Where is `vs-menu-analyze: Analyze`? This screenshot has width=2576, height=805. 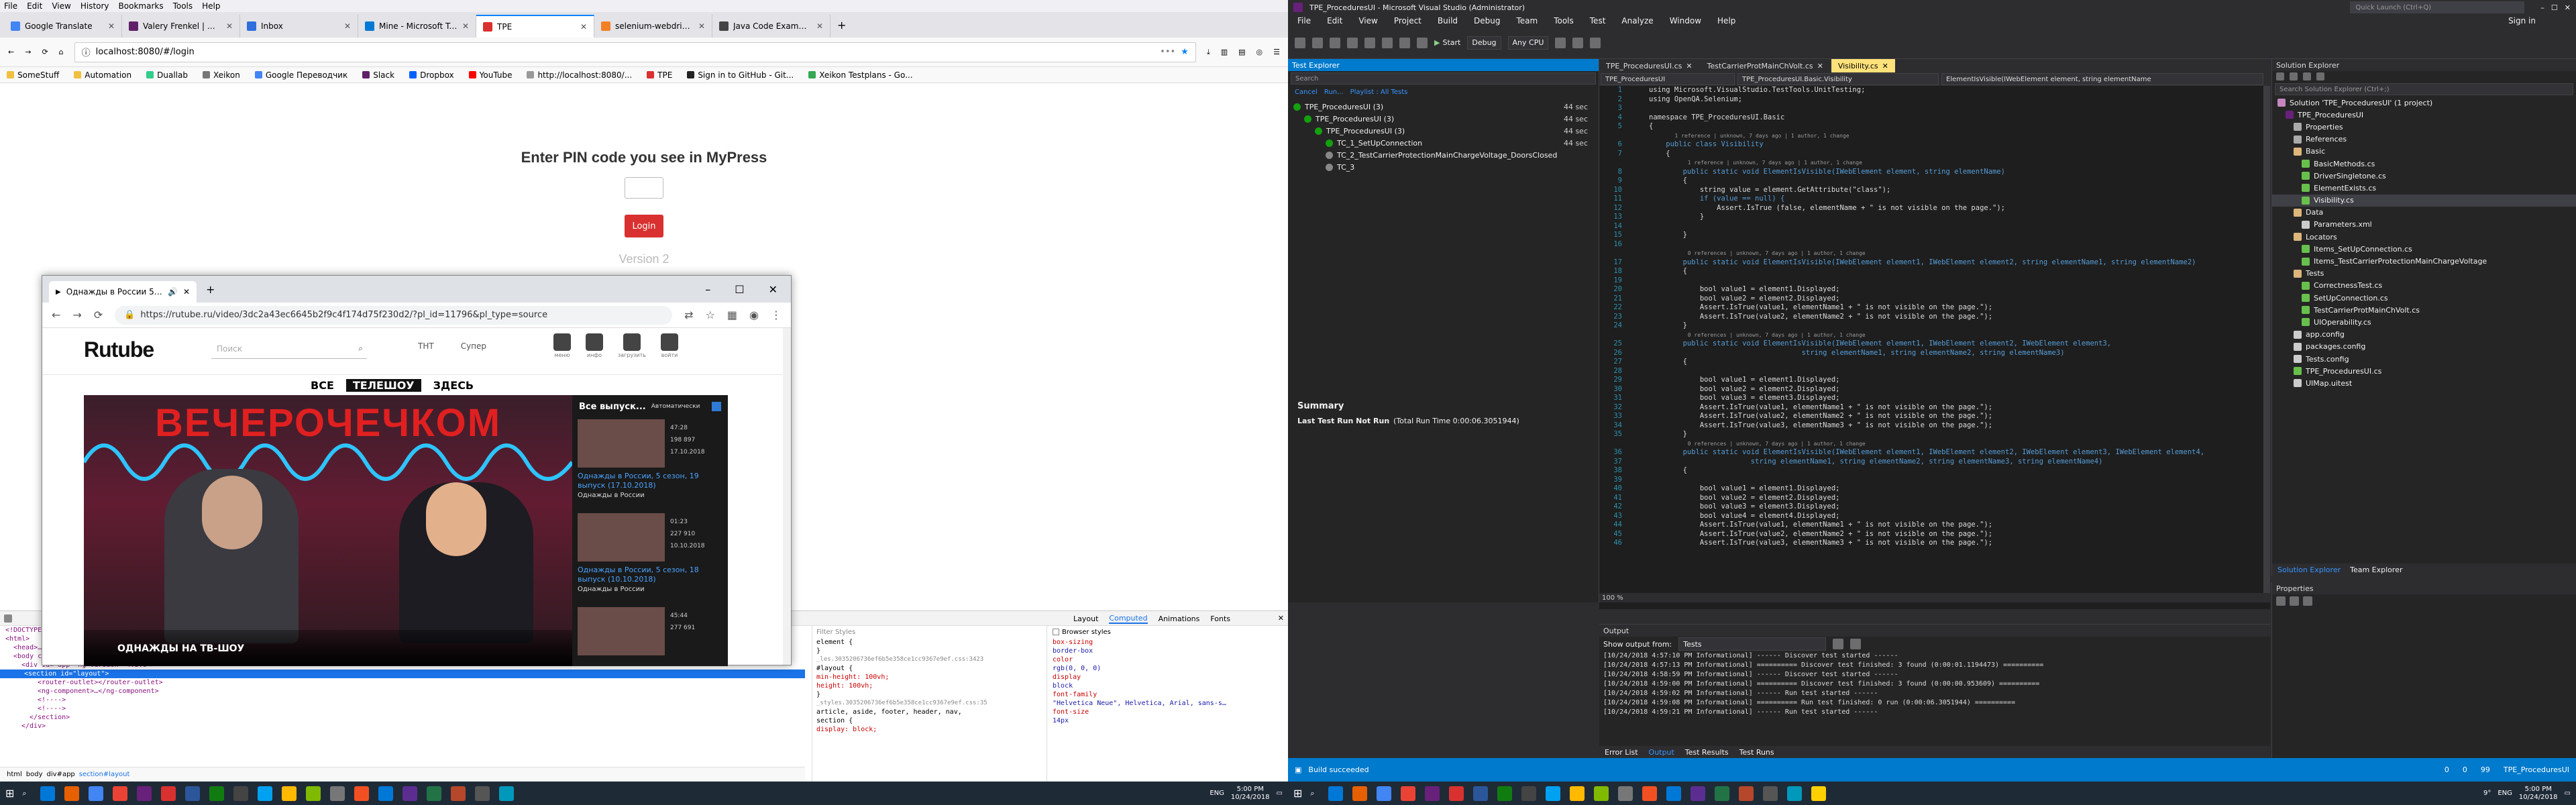 vs-menu-analyze: Analyze is located at coordinates (1637, 20).